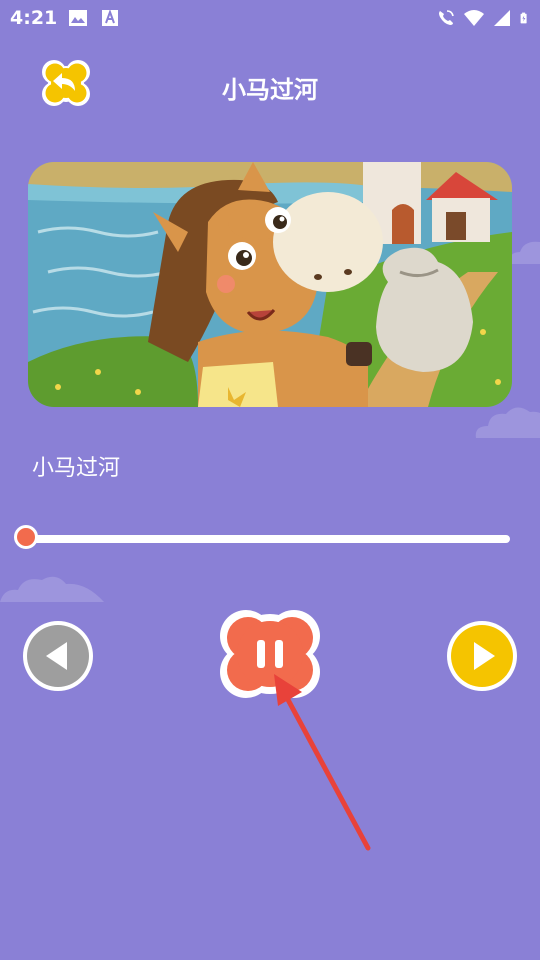  I want to click on status-time: 4:21, so click(34, 18).